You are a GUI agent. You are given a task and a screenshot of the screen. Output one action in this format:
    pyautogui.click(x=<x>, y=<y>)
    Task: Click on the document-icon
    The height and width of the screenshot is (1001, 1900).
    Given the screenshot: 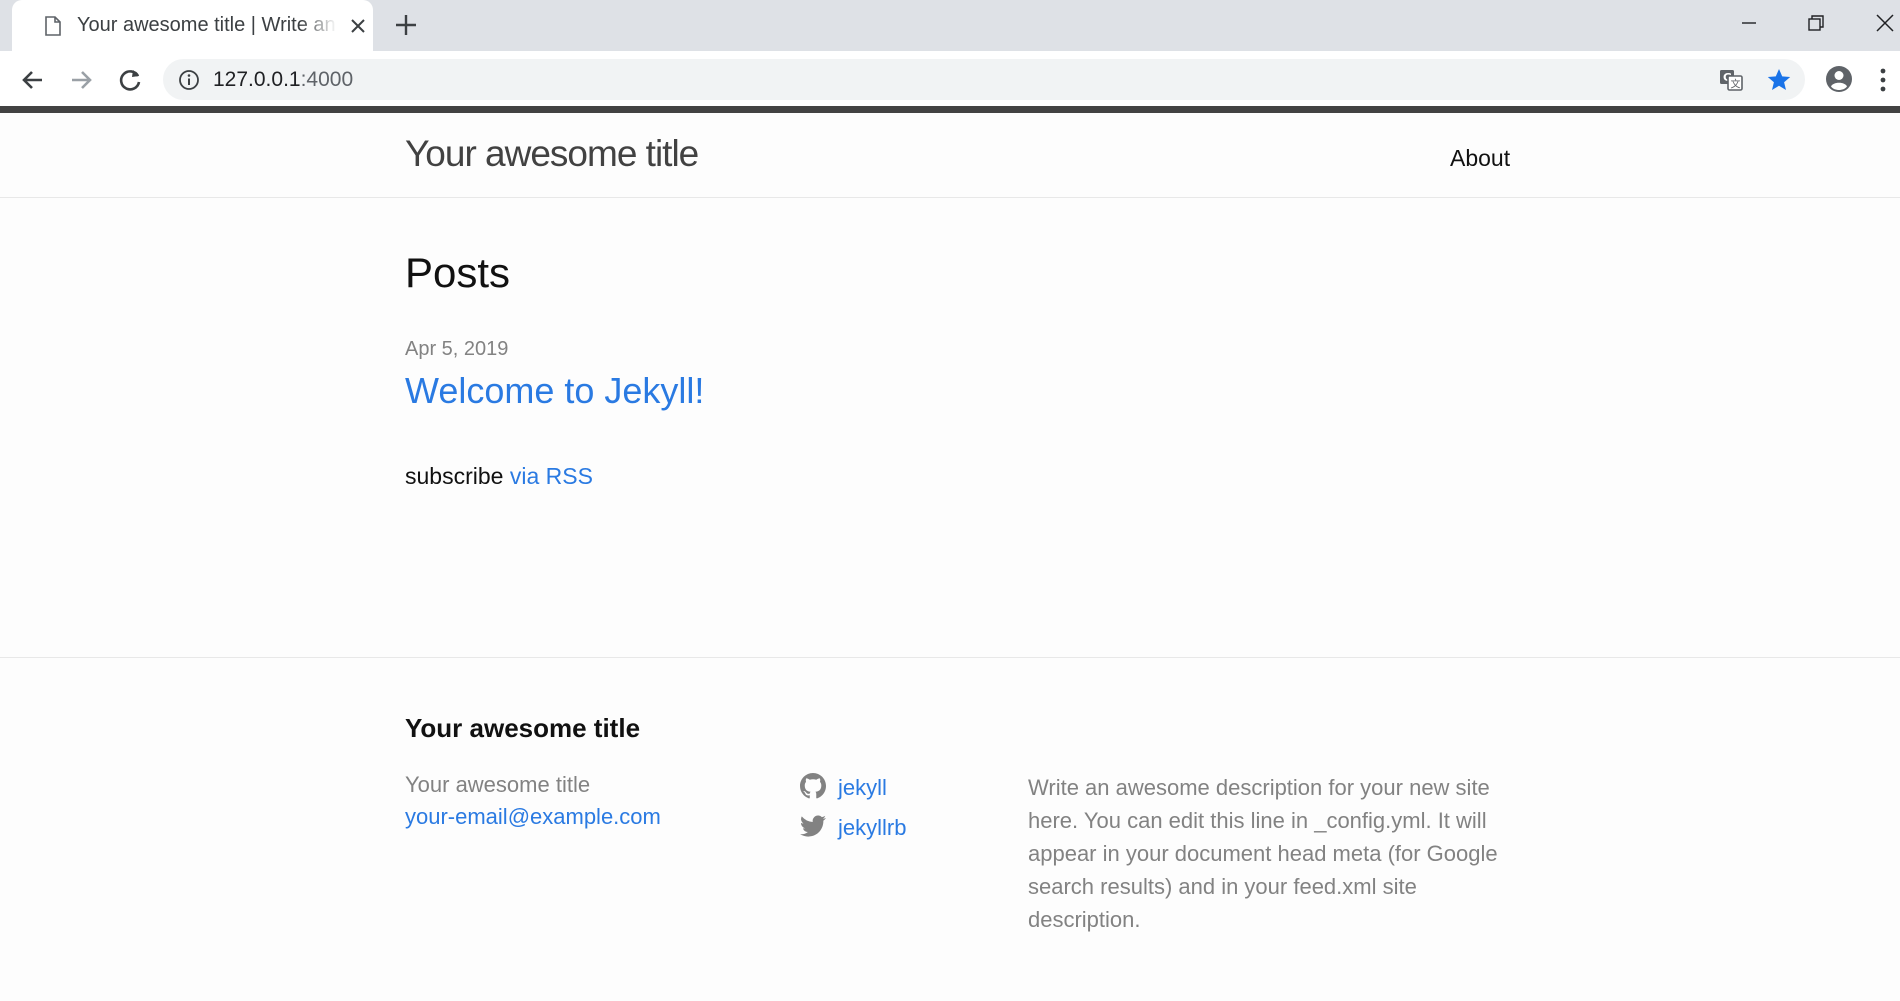 What is the action you would take?
    pyautogui.click(x=53, y=26)
    